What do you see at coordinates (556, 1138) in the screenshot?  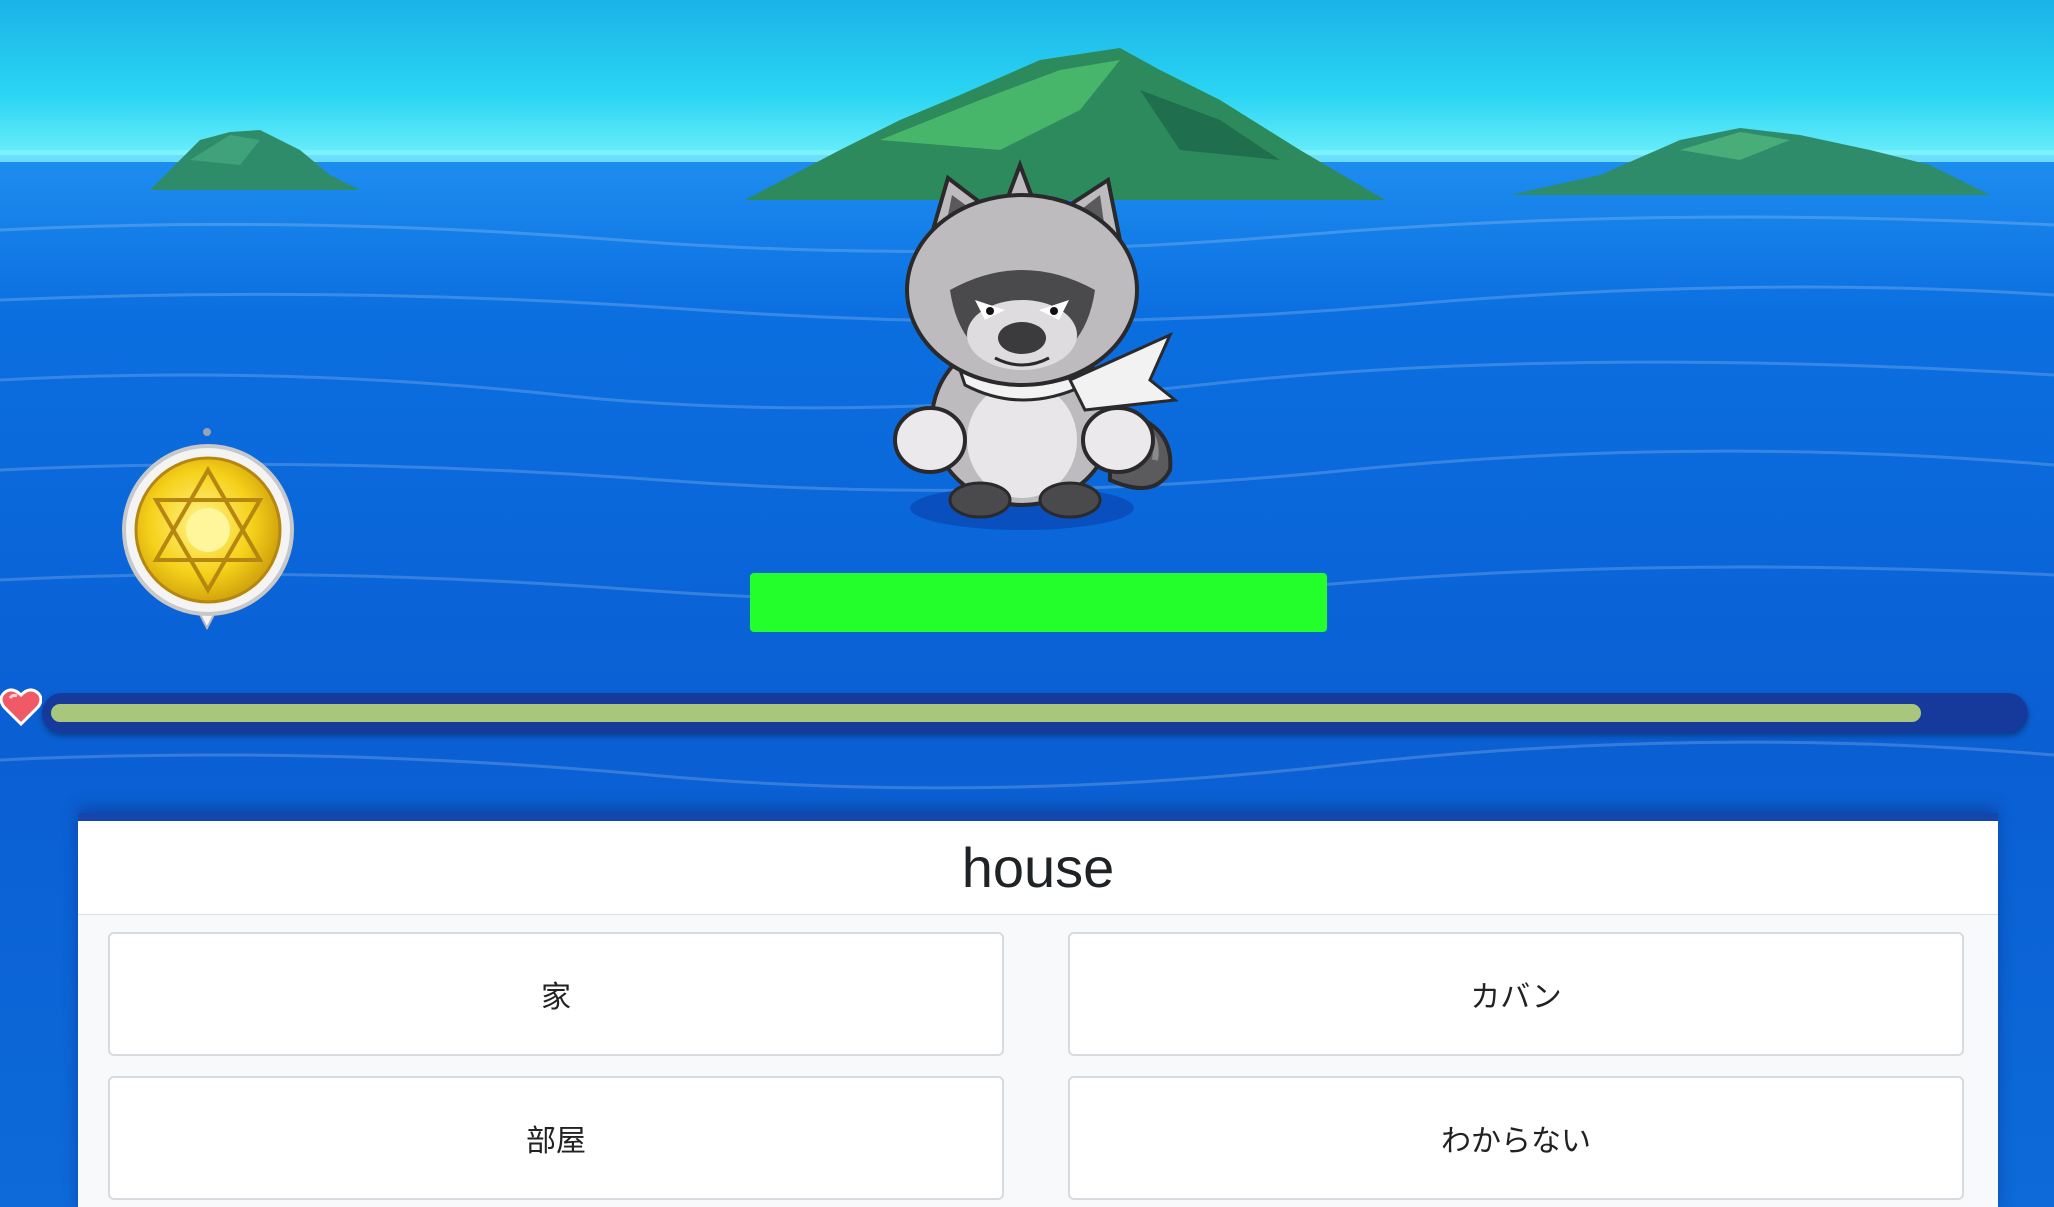 I see `answer-button-3: 部屋` at bounding box center [556, 1138].